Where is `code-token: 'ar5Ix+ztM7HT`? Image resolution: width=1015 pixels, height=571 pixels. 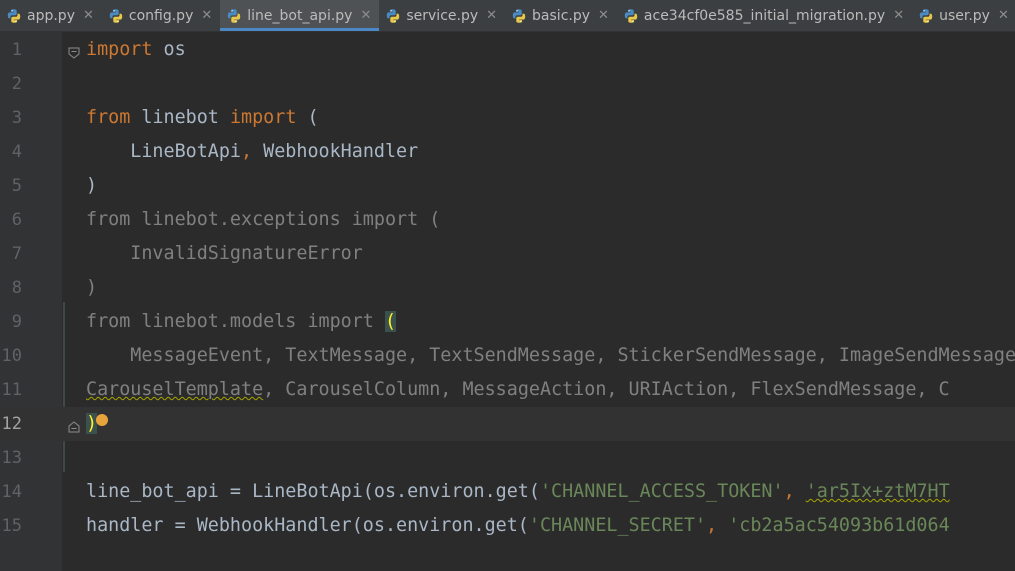
code-token: 'ar5Ix+ztM7HT is located at coordinates (877, 491).